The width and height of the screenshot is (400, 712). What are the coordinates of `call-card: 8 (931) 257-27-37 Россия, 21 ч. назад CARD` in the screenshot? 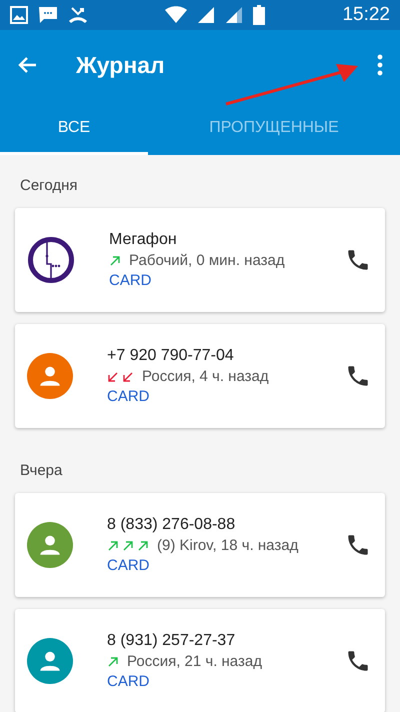 It's located at (200, 660).